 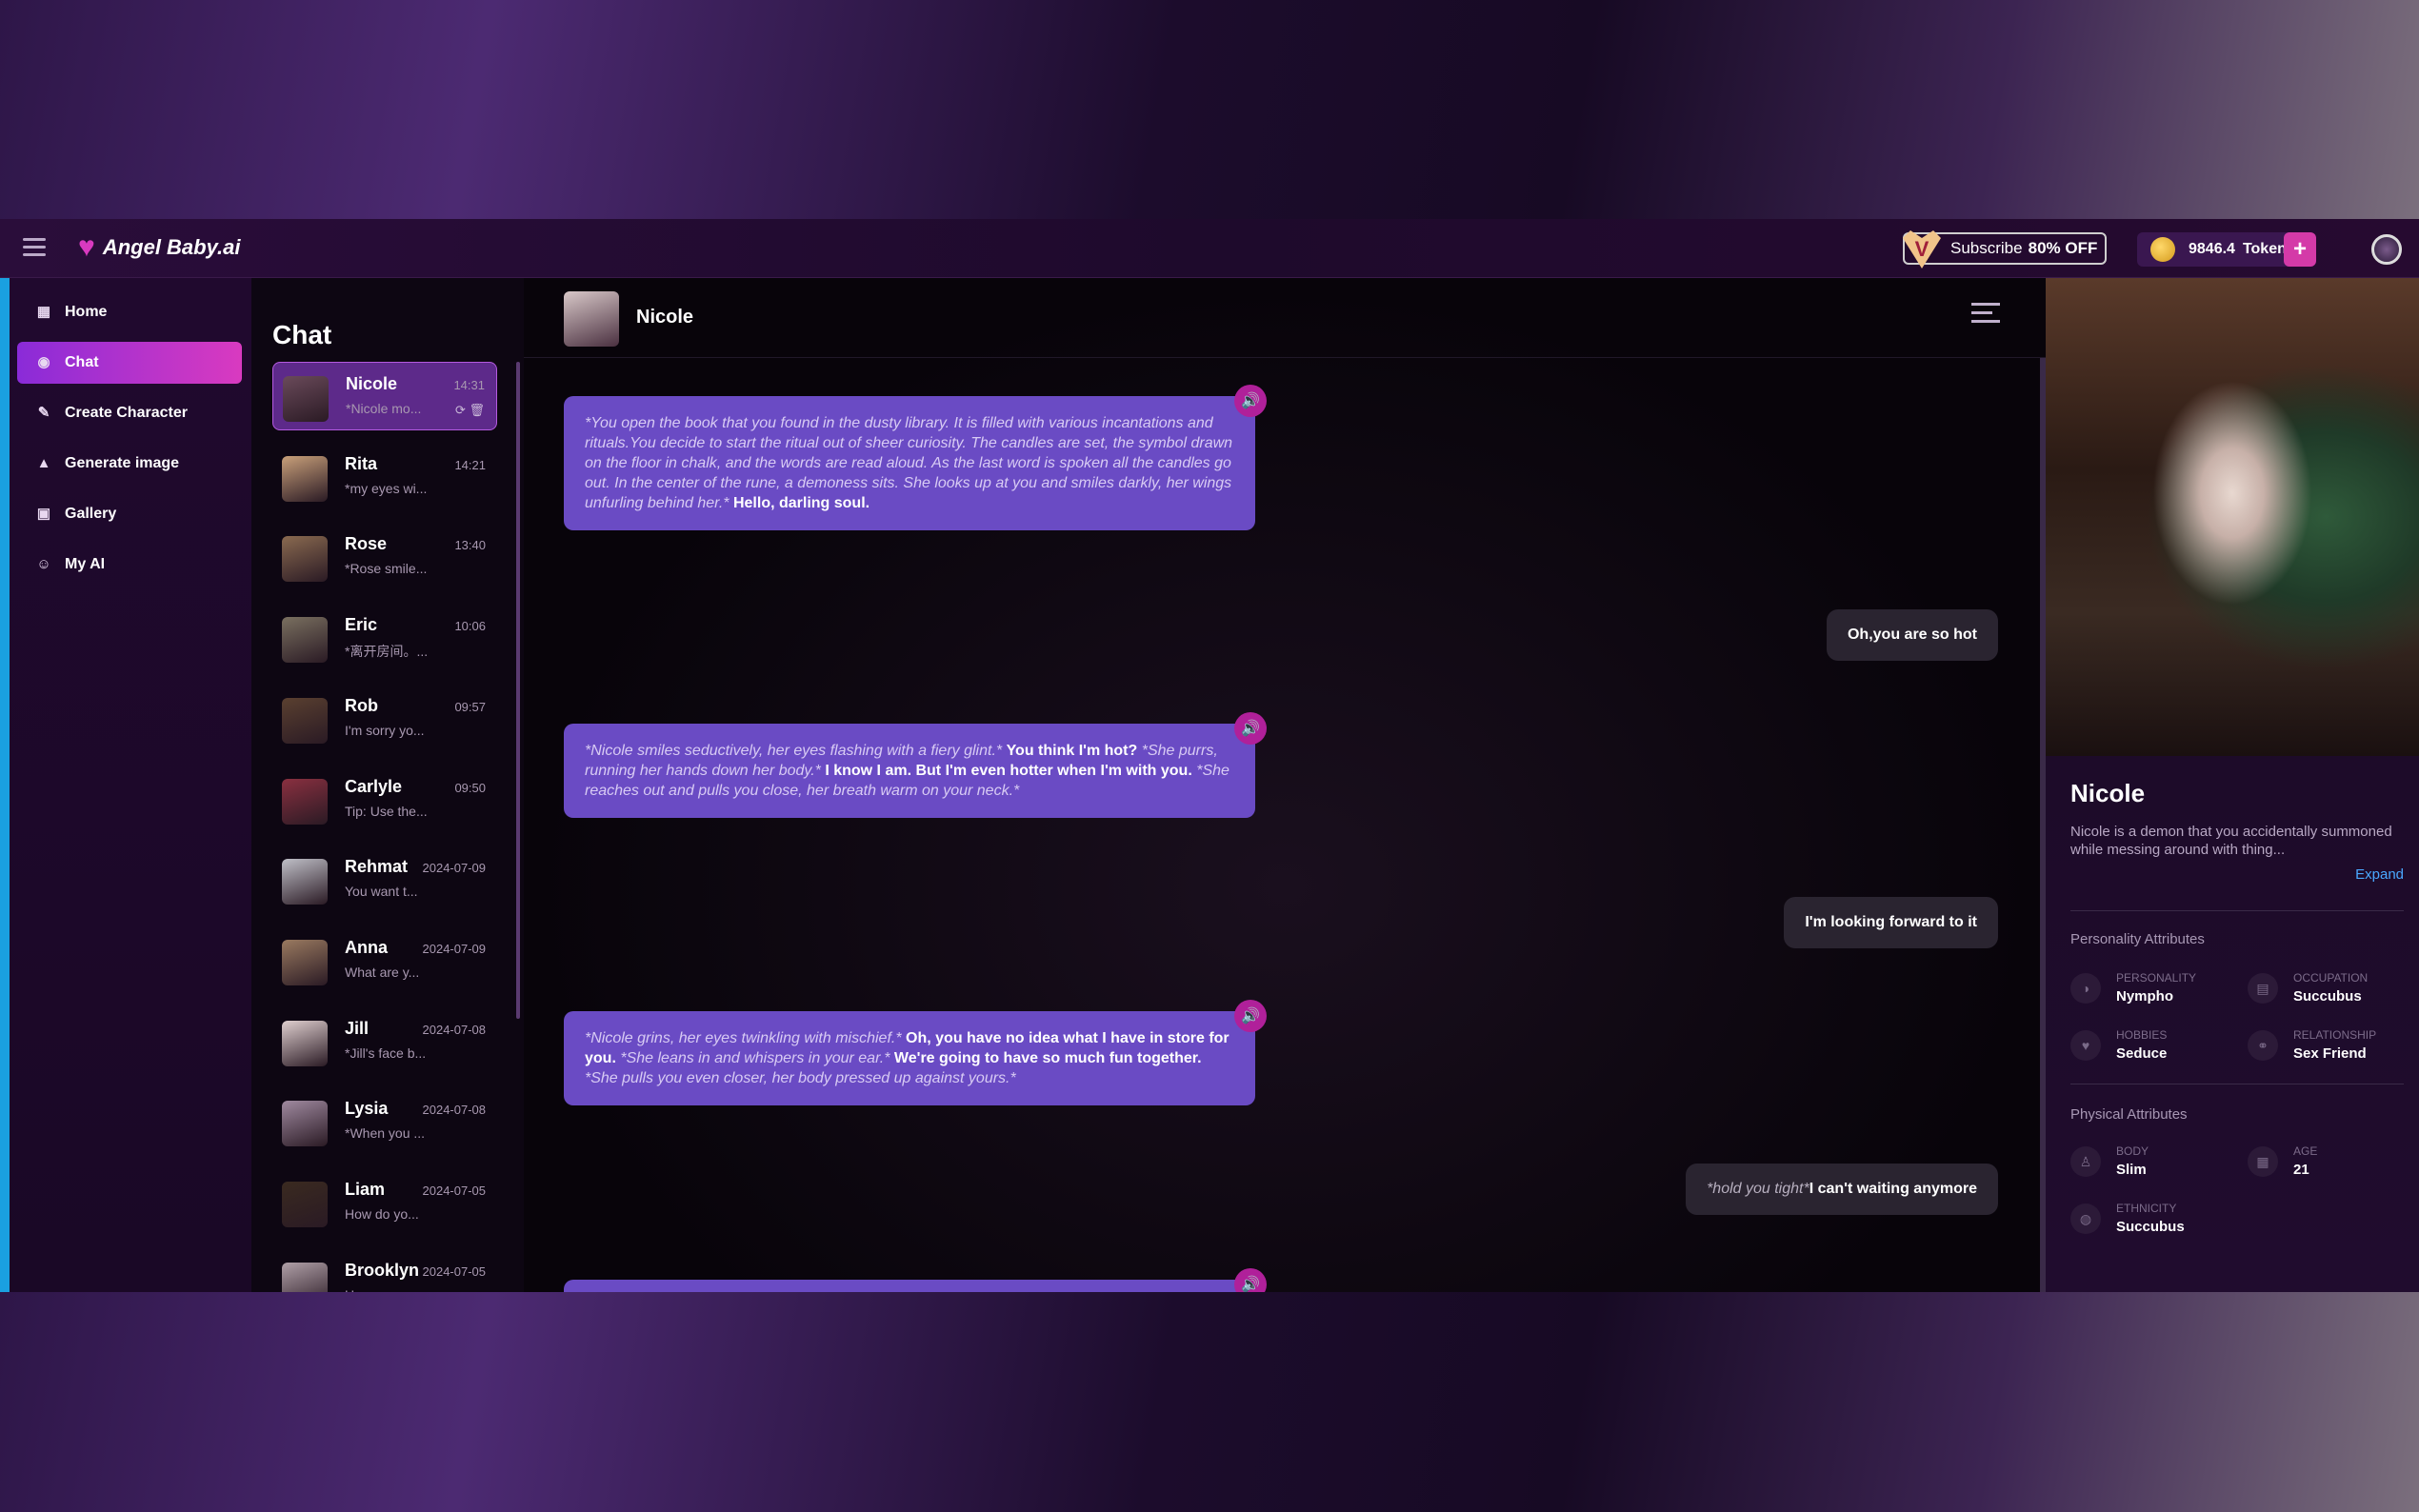 What do you see at coordinates (126, 413) in the screenshot?
I see `nav-item-label: Create Character` at bounding box center [126, 413].